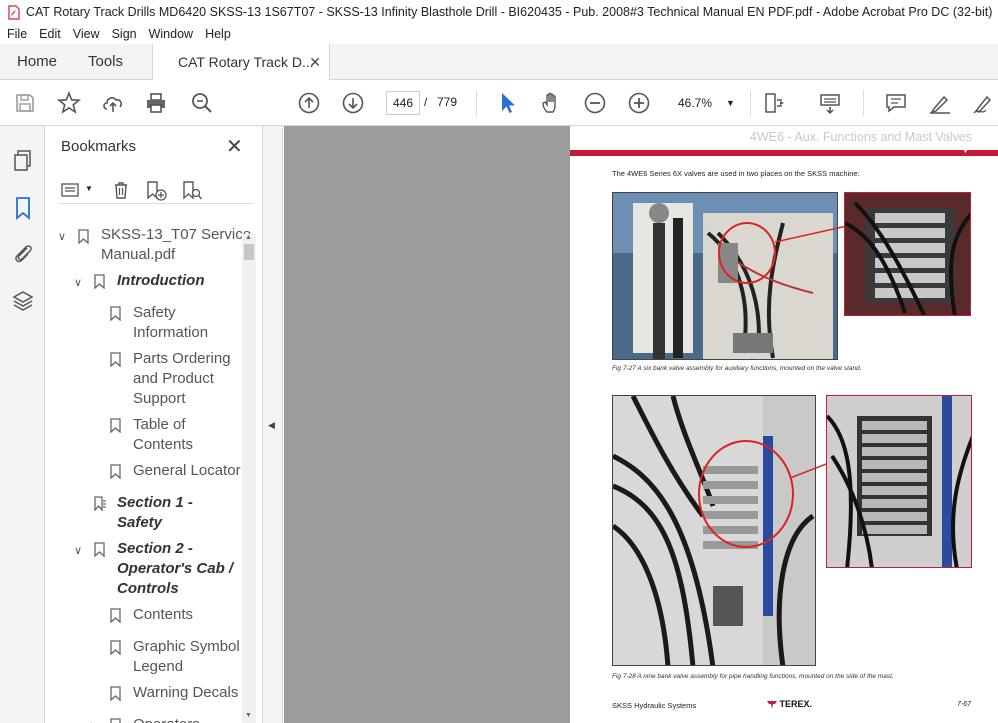  I want to click on find-bookmark-icon, so click(192, 191).